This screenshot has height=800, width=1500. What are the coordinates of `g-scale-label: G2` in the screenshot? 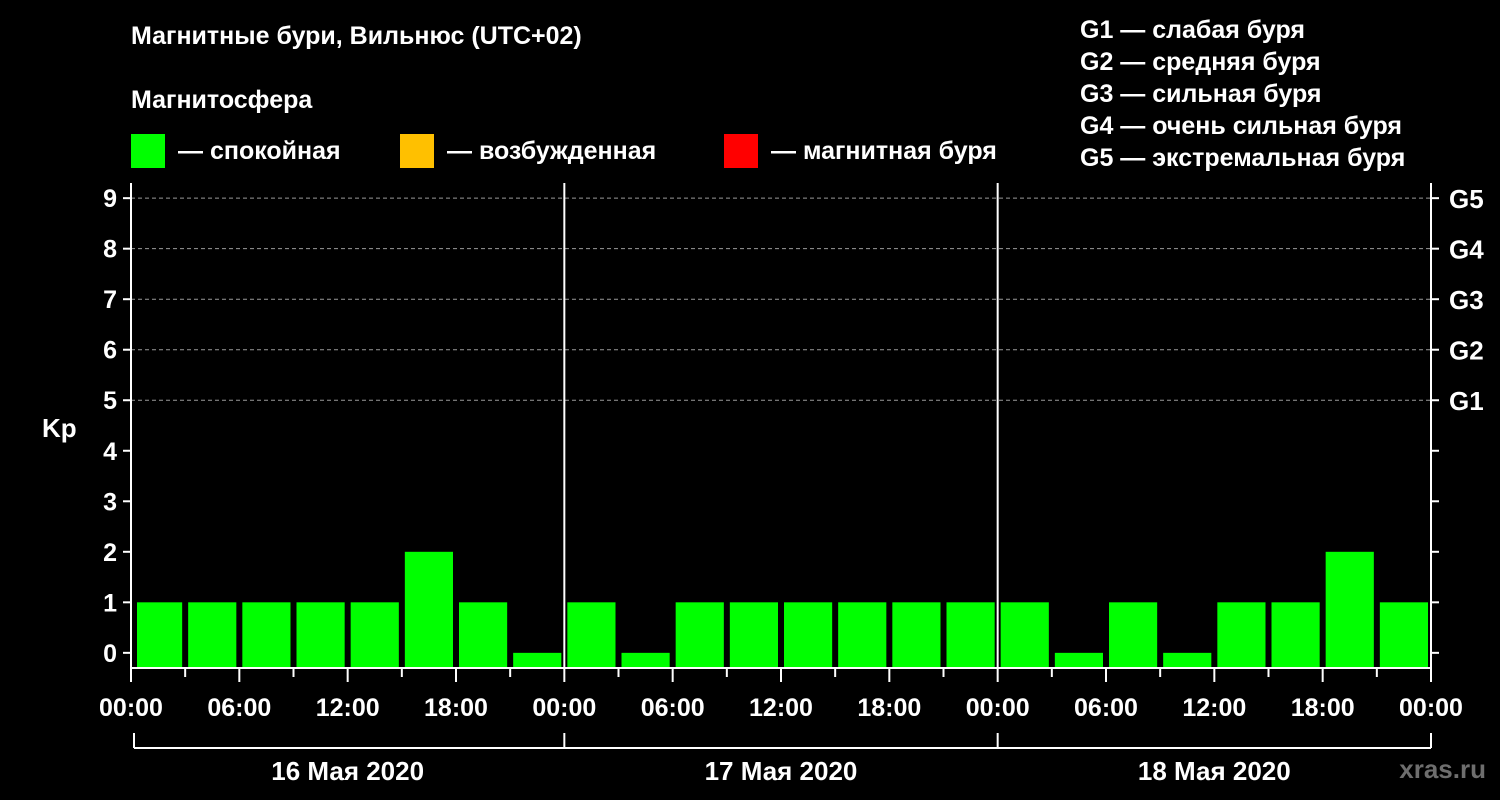 It's located at (1466, 351).